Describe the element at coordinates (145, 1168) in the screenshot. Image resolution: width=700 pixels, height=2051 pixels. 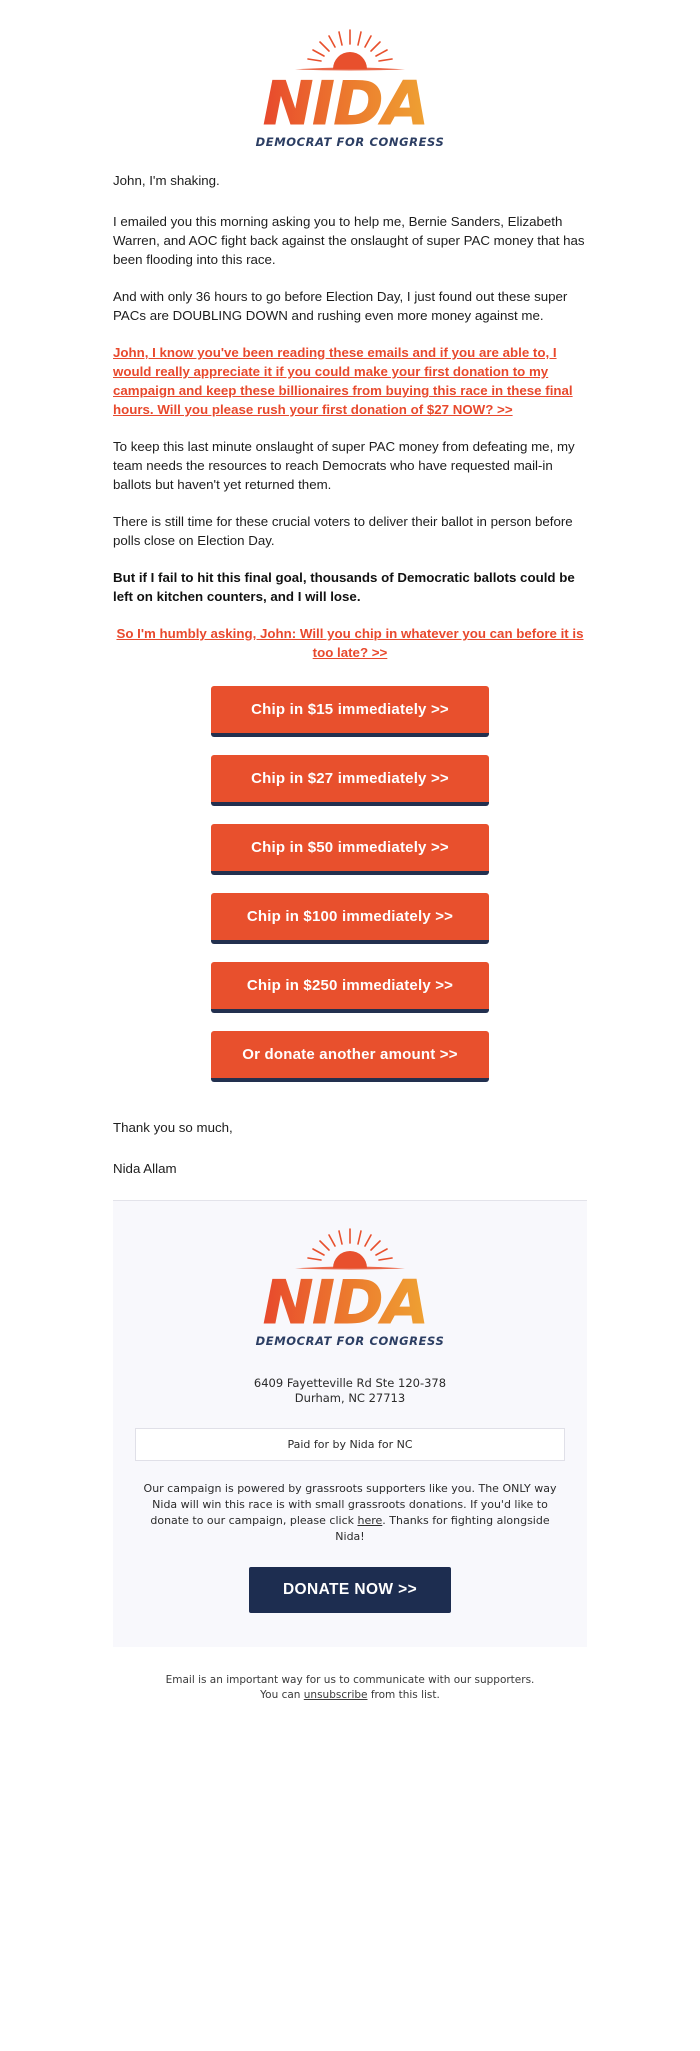
I see `signature-text: Nida Allam` at that location.